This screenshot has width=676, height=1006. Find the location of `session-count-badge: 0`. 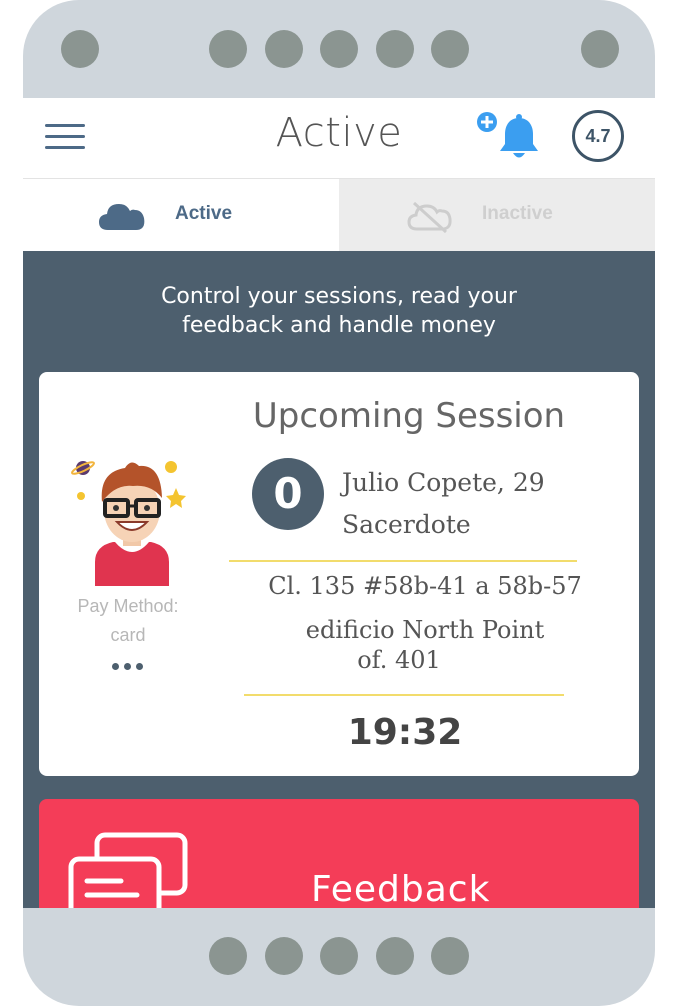

session-count-badge: 0 is located at coordinates (288, 494).